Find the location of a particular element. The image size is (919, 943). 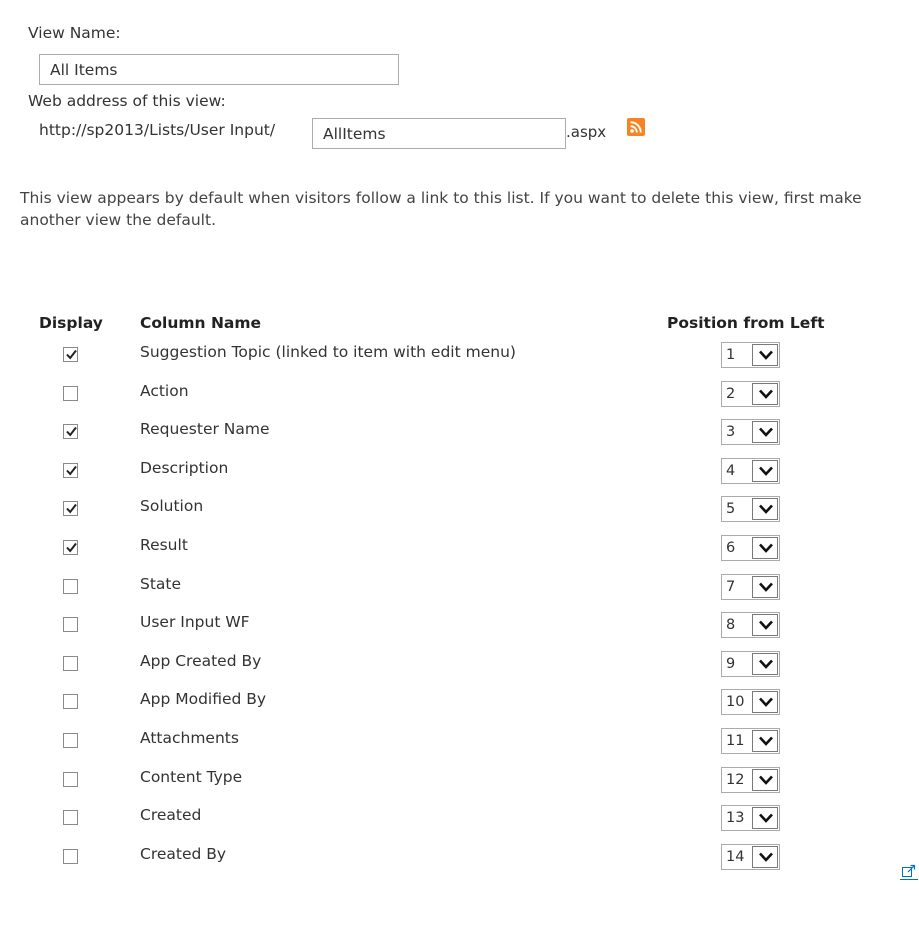

position-value: 7 is located at coordinates (731, 587).